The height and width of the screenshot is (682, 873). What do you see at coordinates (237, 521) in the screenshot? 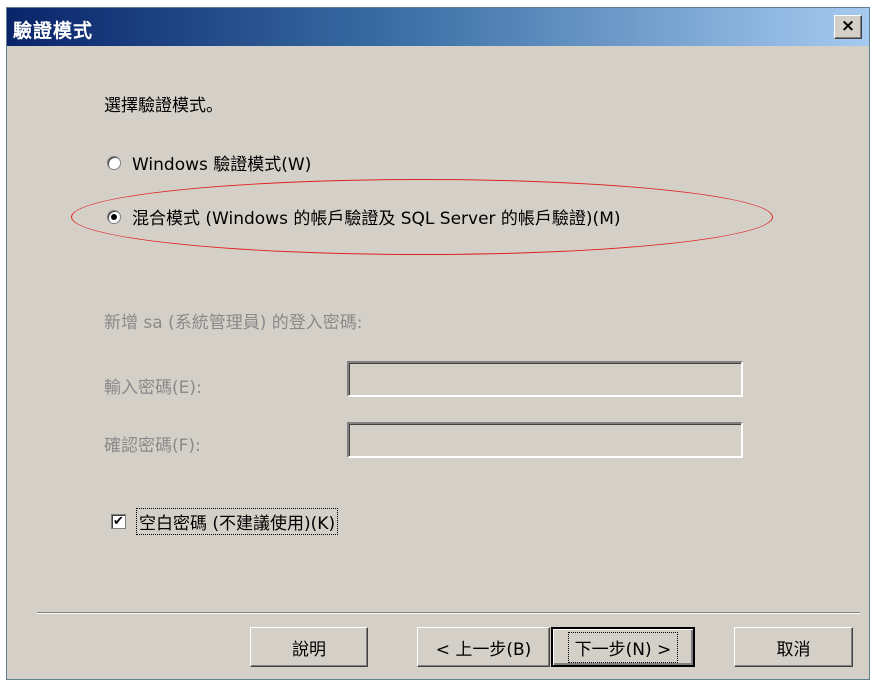
I see `blank-password-label: 空白密碼 (不建議使用)(K)` at bounding box center [237, 521].